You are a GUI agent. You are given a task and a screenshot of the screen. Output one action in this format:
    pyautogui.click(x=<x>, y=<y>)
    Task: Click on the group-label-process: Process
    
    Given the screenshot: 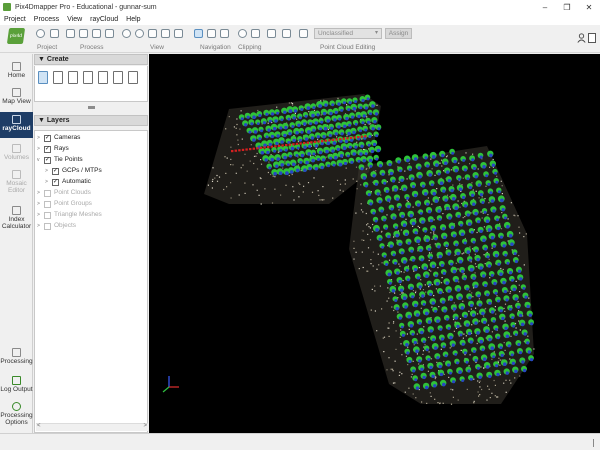 What is the action you would take?
    pyautogui.click(x=92, y=47)
    